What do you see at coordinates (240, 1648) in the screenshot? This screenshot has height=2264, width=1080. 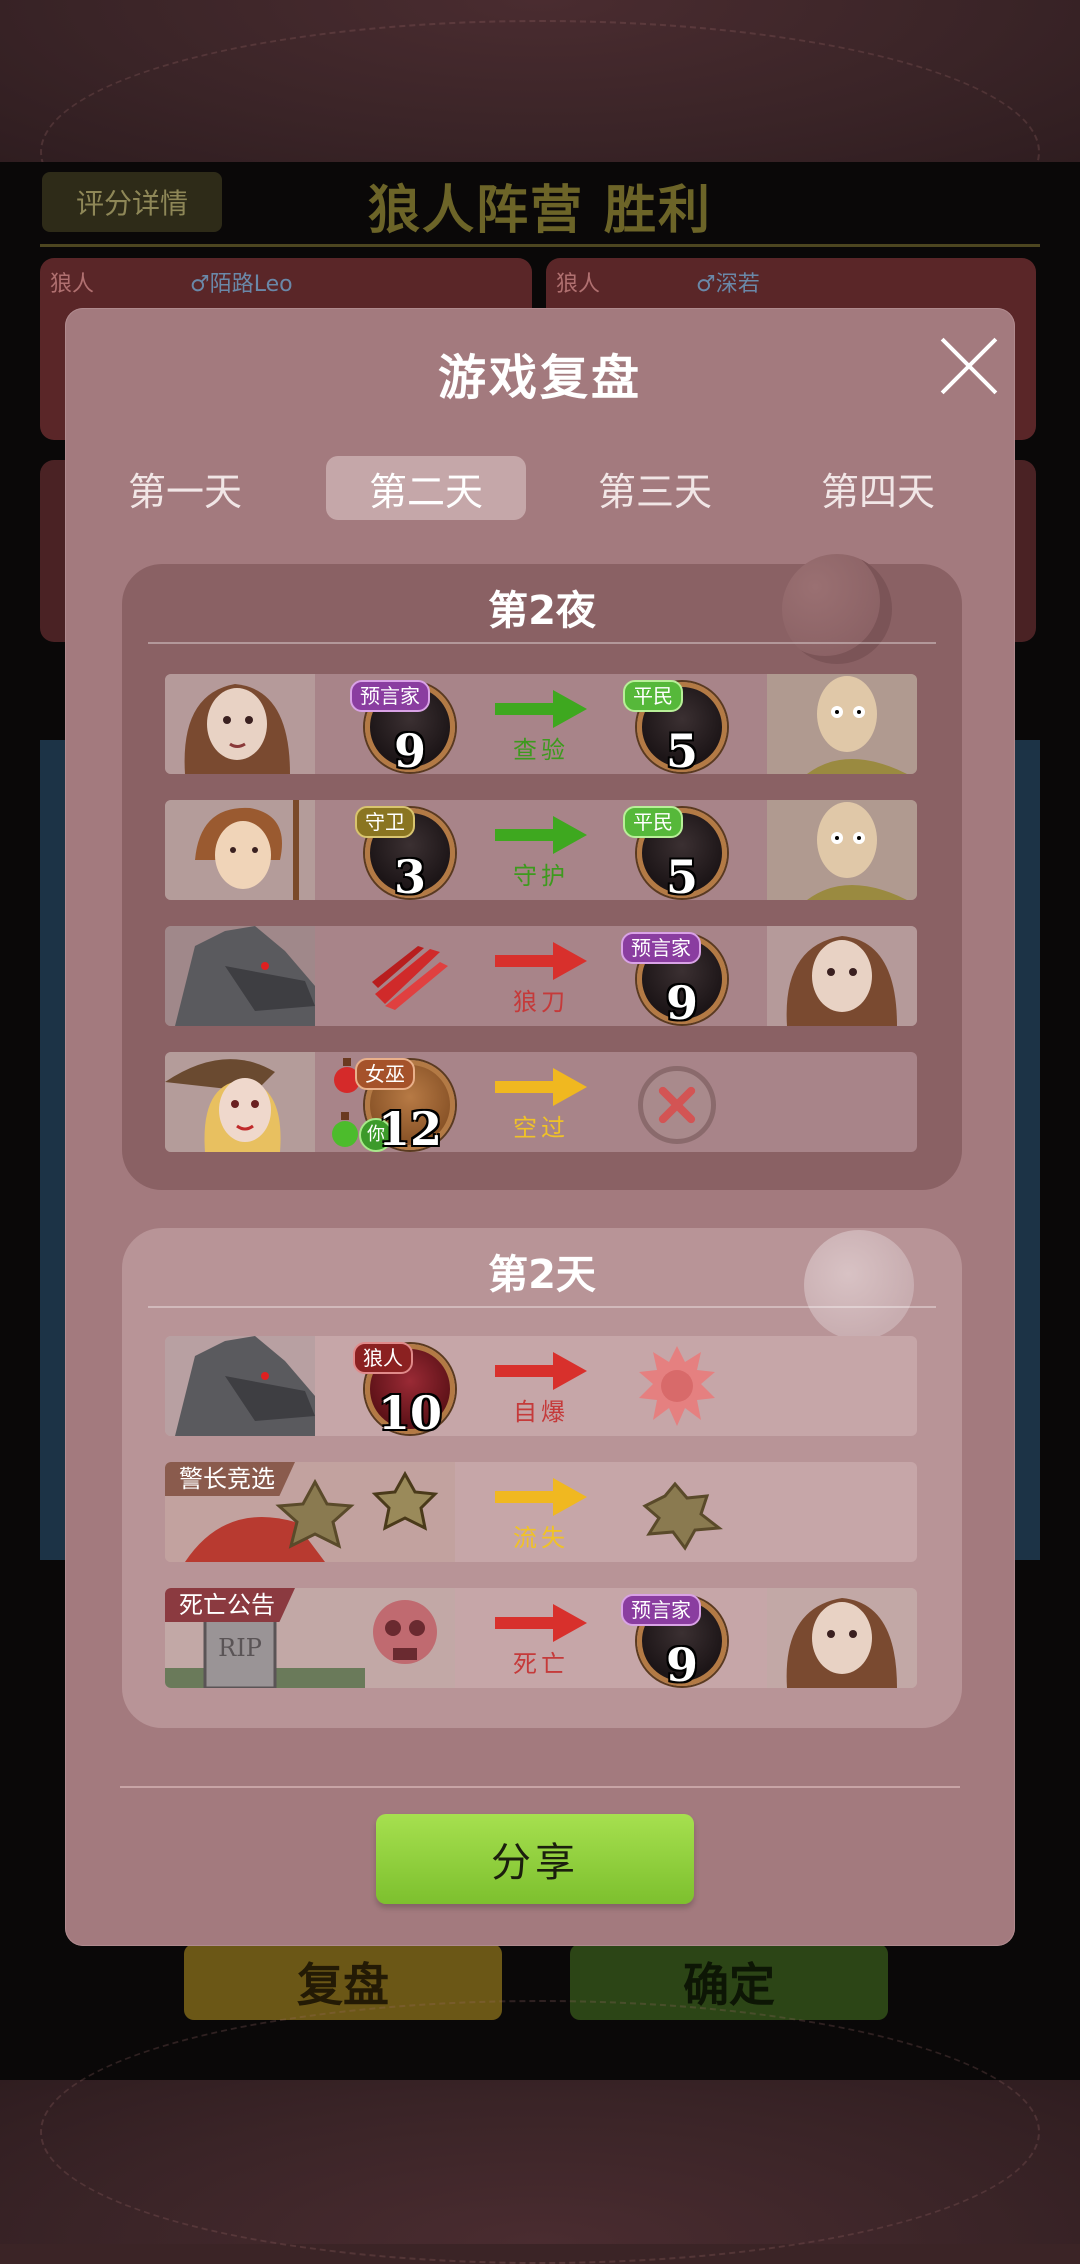 I see `svg-text: RIP` at bounding box center [240, 1648].